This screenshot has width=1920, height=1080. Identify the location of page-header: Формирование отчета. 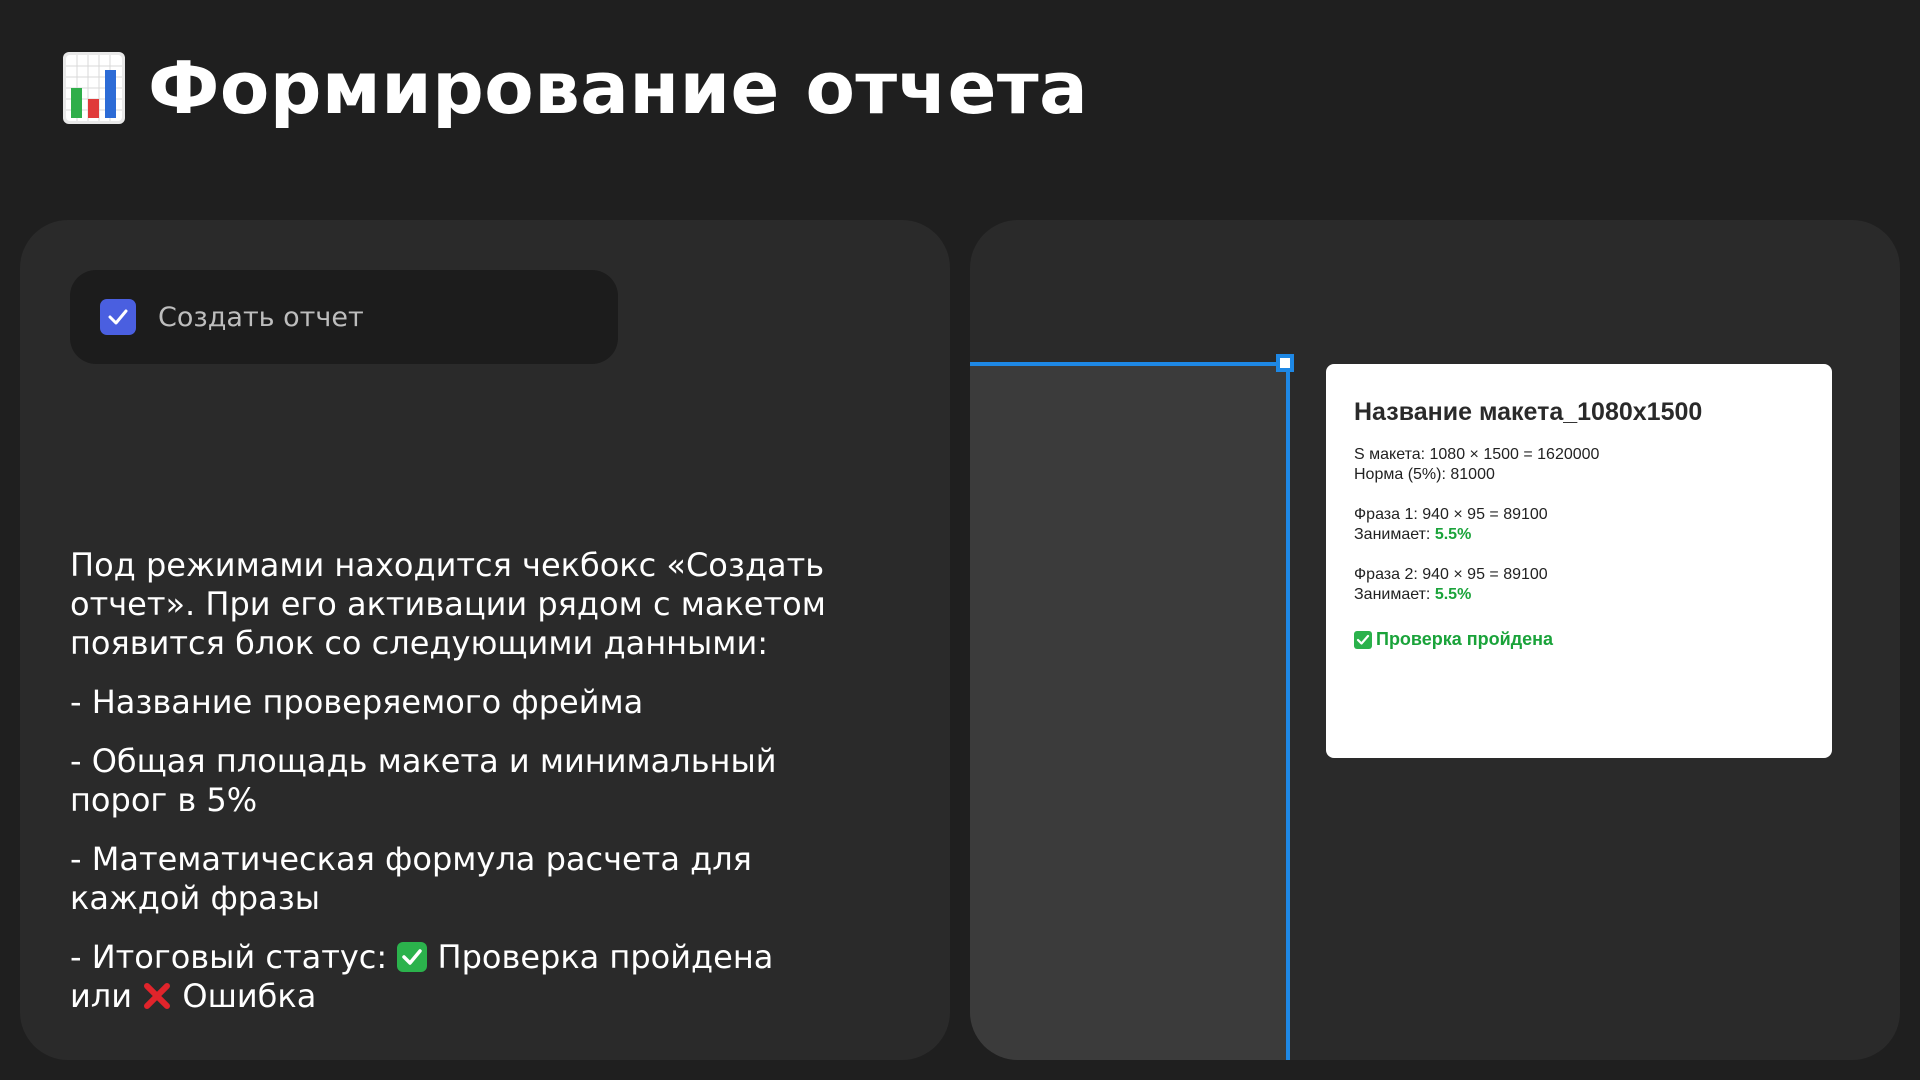
(575, 88).